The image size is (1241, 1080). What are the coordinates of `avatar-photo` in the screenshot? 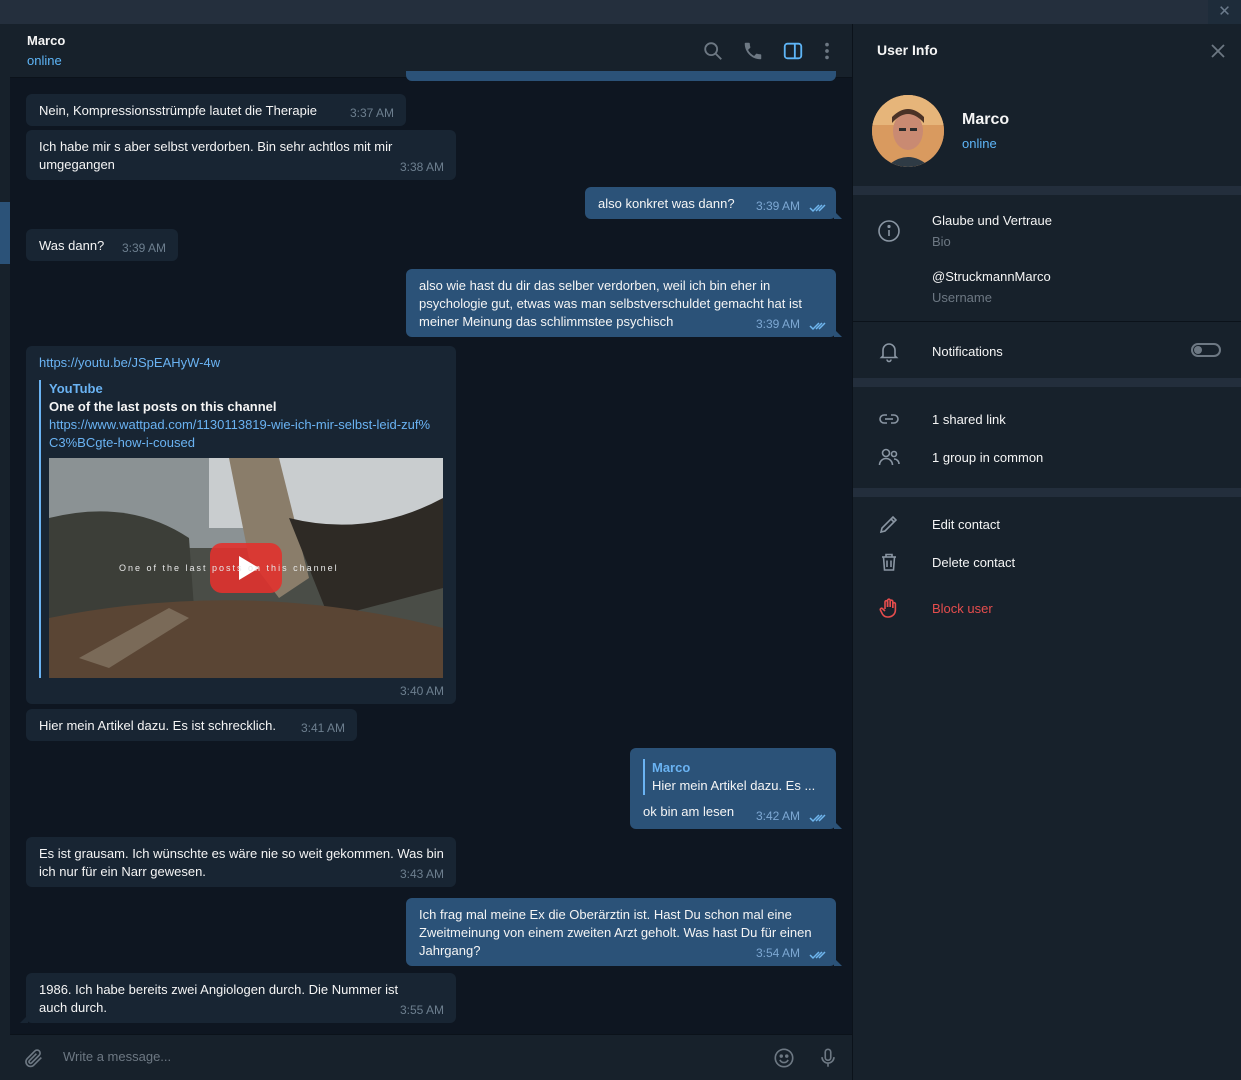 It's located at (908, 131).